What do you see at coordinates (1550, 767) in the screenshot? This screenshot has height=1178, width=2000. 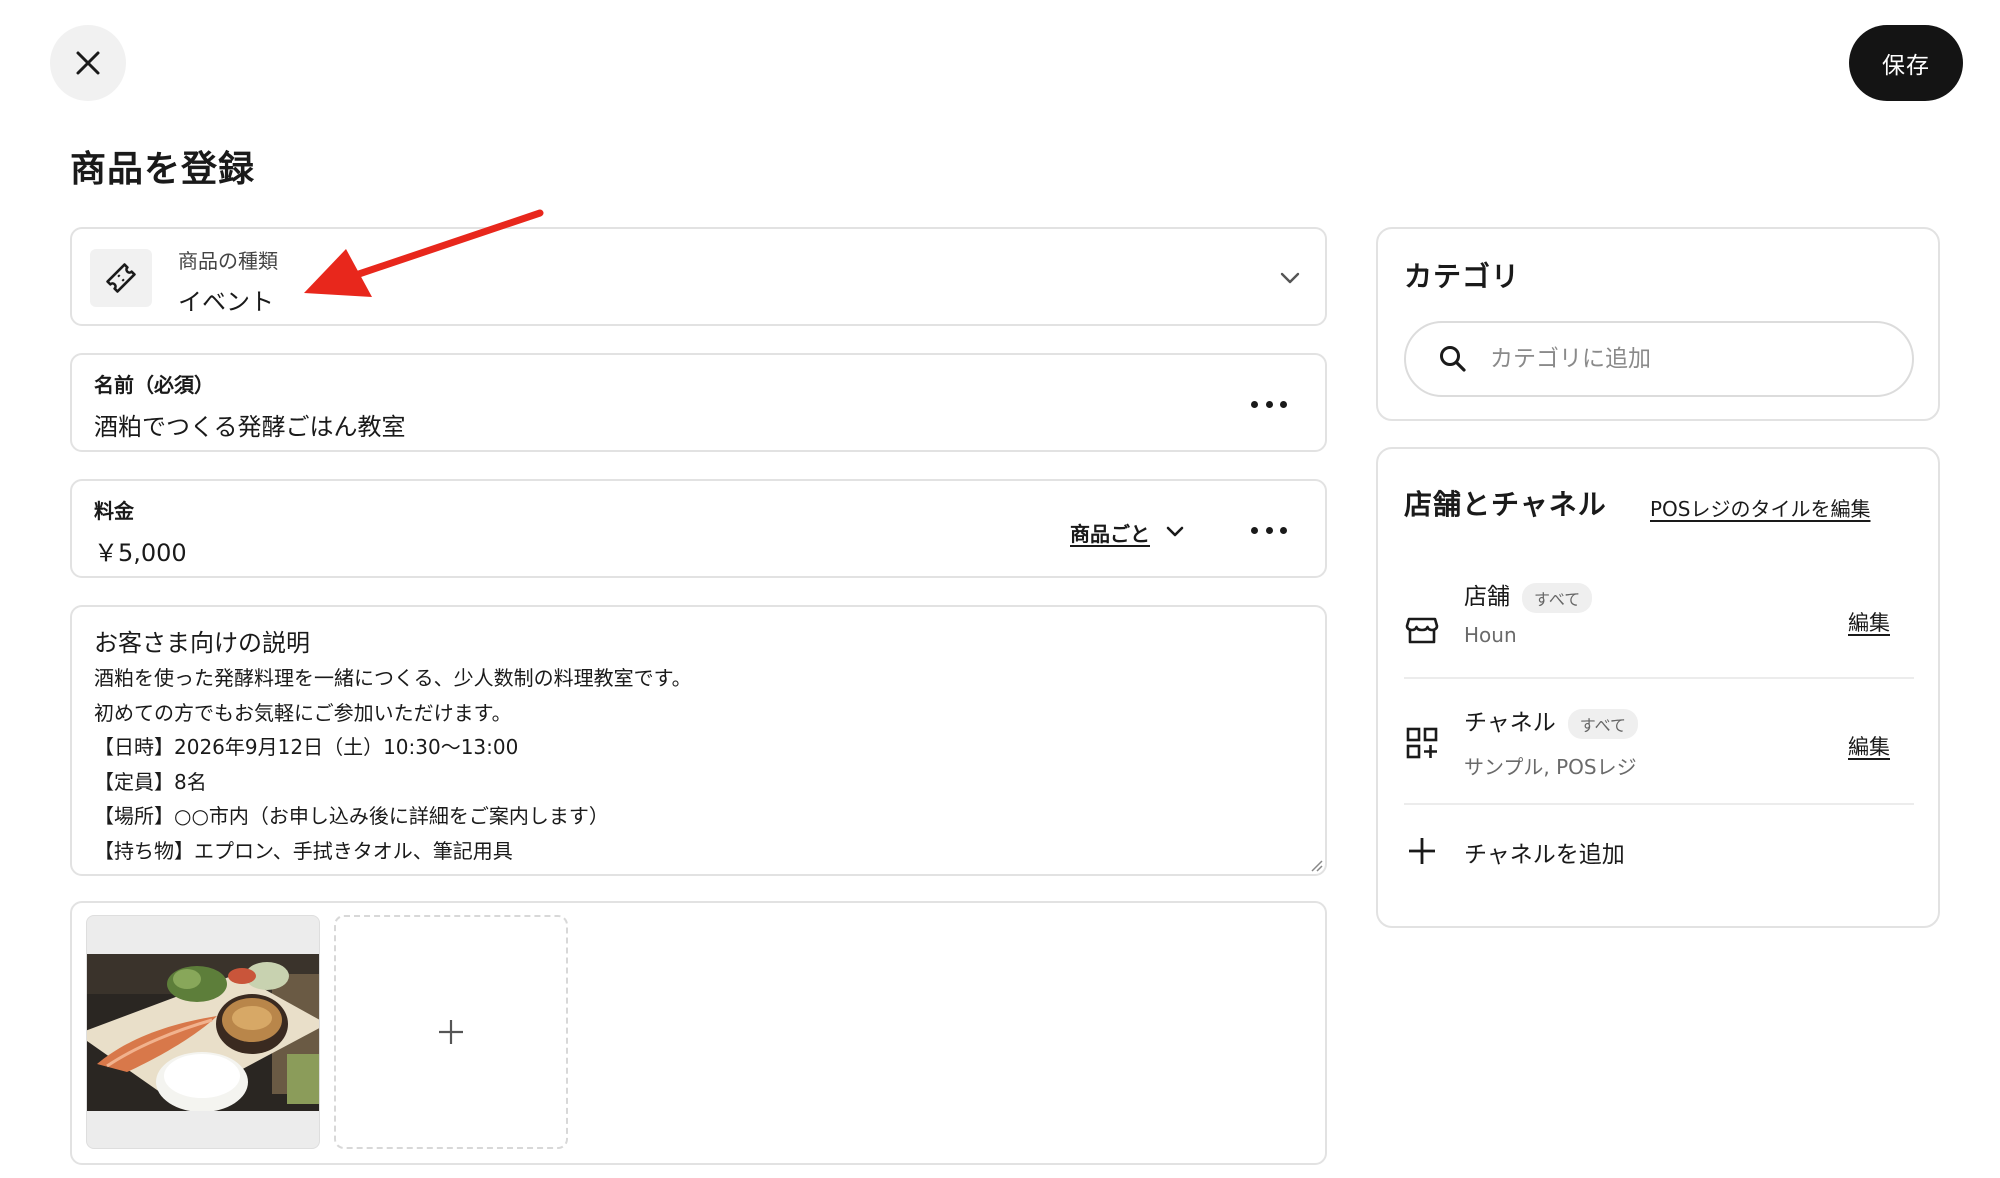 I see `channel-sub: サンプル, POSレジ` at bounding box center [1550, 767].